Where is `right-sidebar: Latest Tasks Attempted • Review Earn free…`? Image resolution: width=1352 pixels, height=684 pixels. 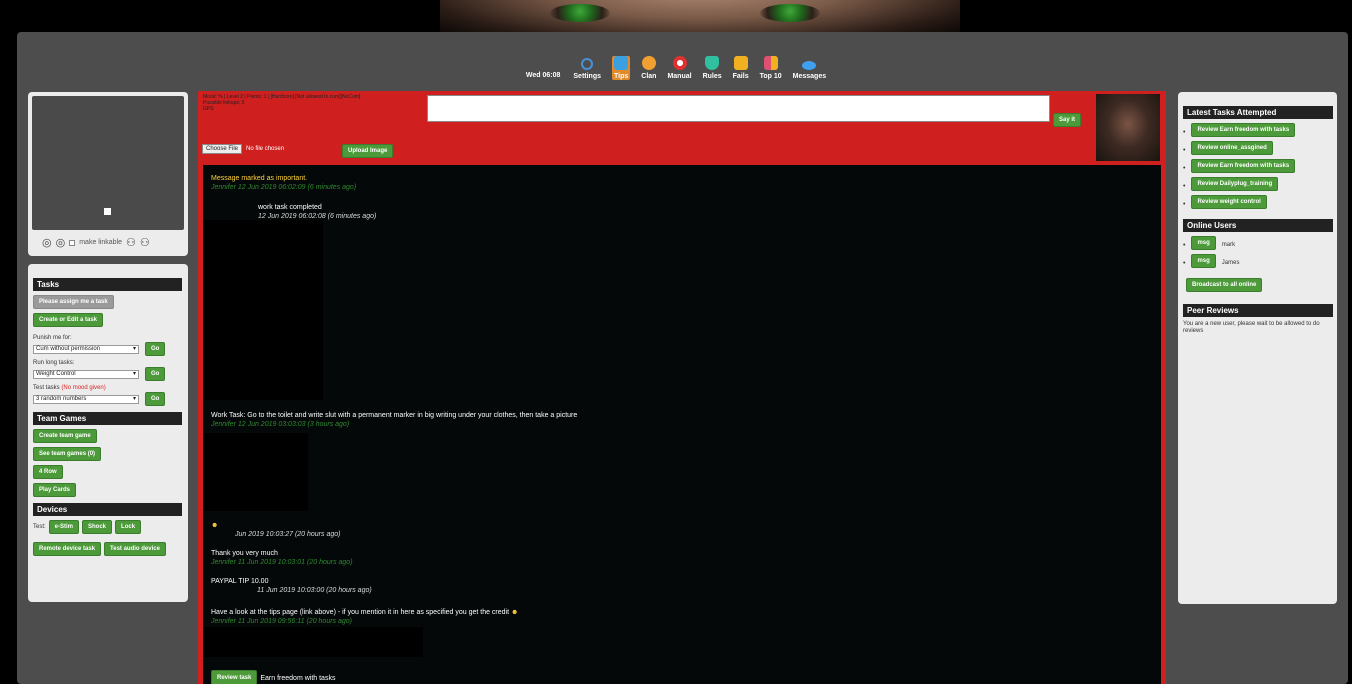
right-sidebar: Latest Tasks Attempted • Review Earn free… is located at coordinates (1257, 348).